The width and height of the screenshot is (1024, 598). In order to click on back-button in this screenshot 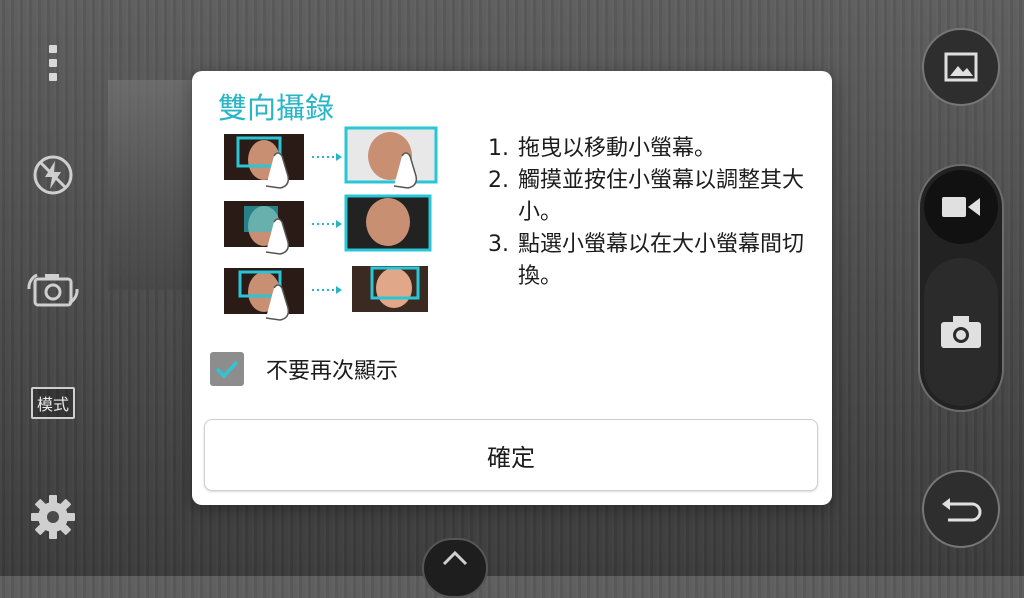, I will do `click(961, 509)`.